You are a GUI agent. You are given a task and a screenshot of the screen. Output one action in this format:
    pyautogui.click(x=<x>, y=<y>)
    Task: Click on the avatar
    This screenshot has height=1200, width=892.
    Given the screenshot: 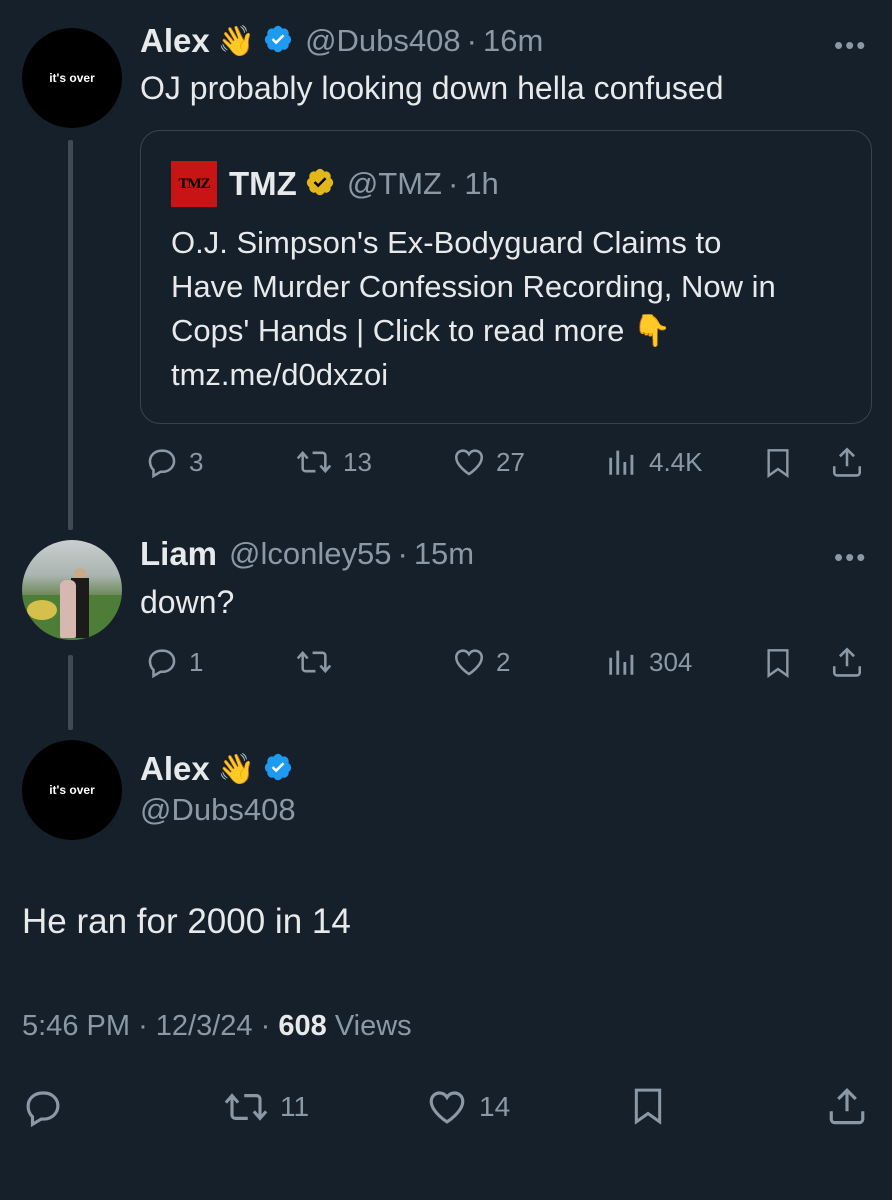 What is the action you would take?
    pyautogui.click(x=72, y=590)
    